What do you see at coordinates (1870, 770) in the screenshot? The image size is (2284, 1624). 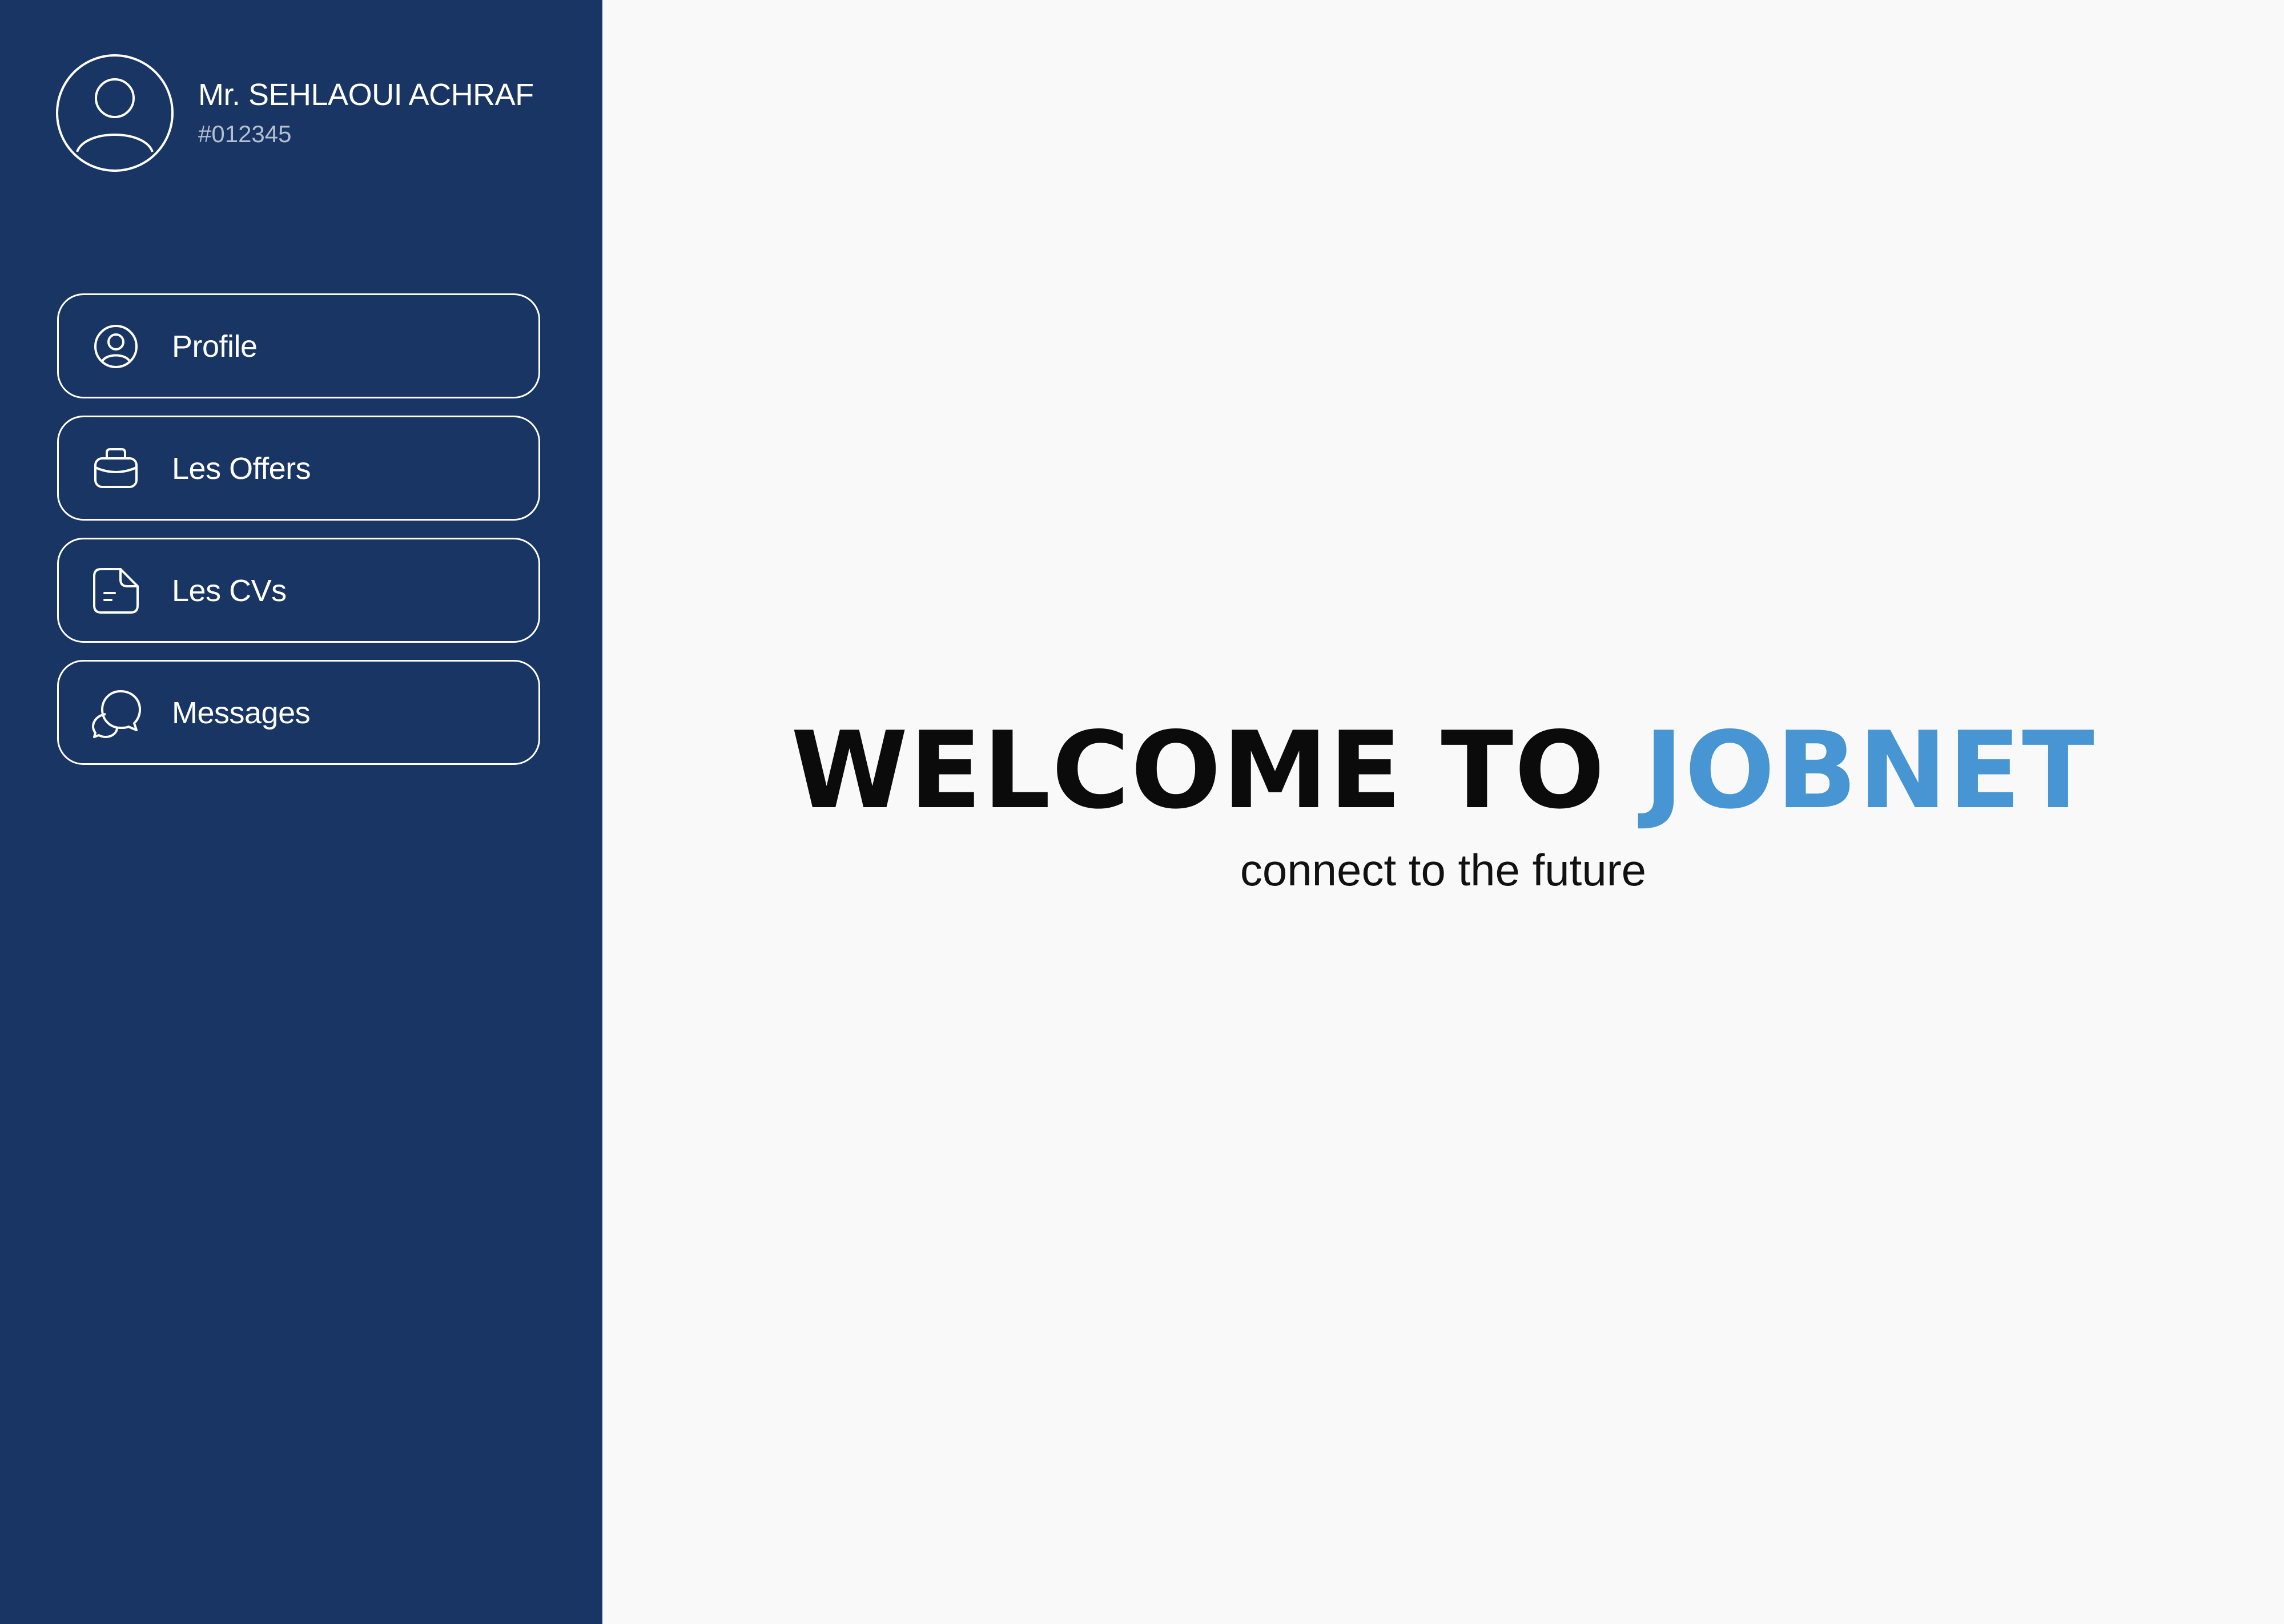 I see `brand-name: JOBNET` at bounding box center [1870, 770].